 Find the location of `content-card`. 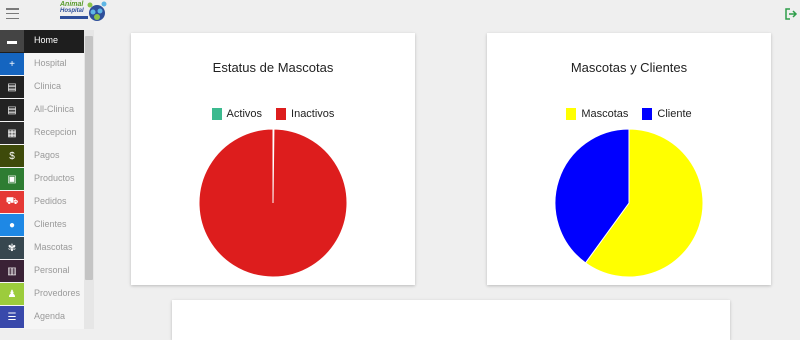

content-card is located at coordinates (451, 320).